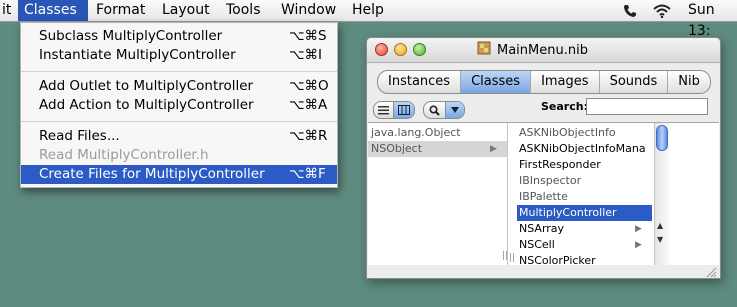 The image size is (737, 307). I want to click on menu-item-add-outlet: Add Outlet to MultiplyController ⌥⌘O, so click(179, 86).